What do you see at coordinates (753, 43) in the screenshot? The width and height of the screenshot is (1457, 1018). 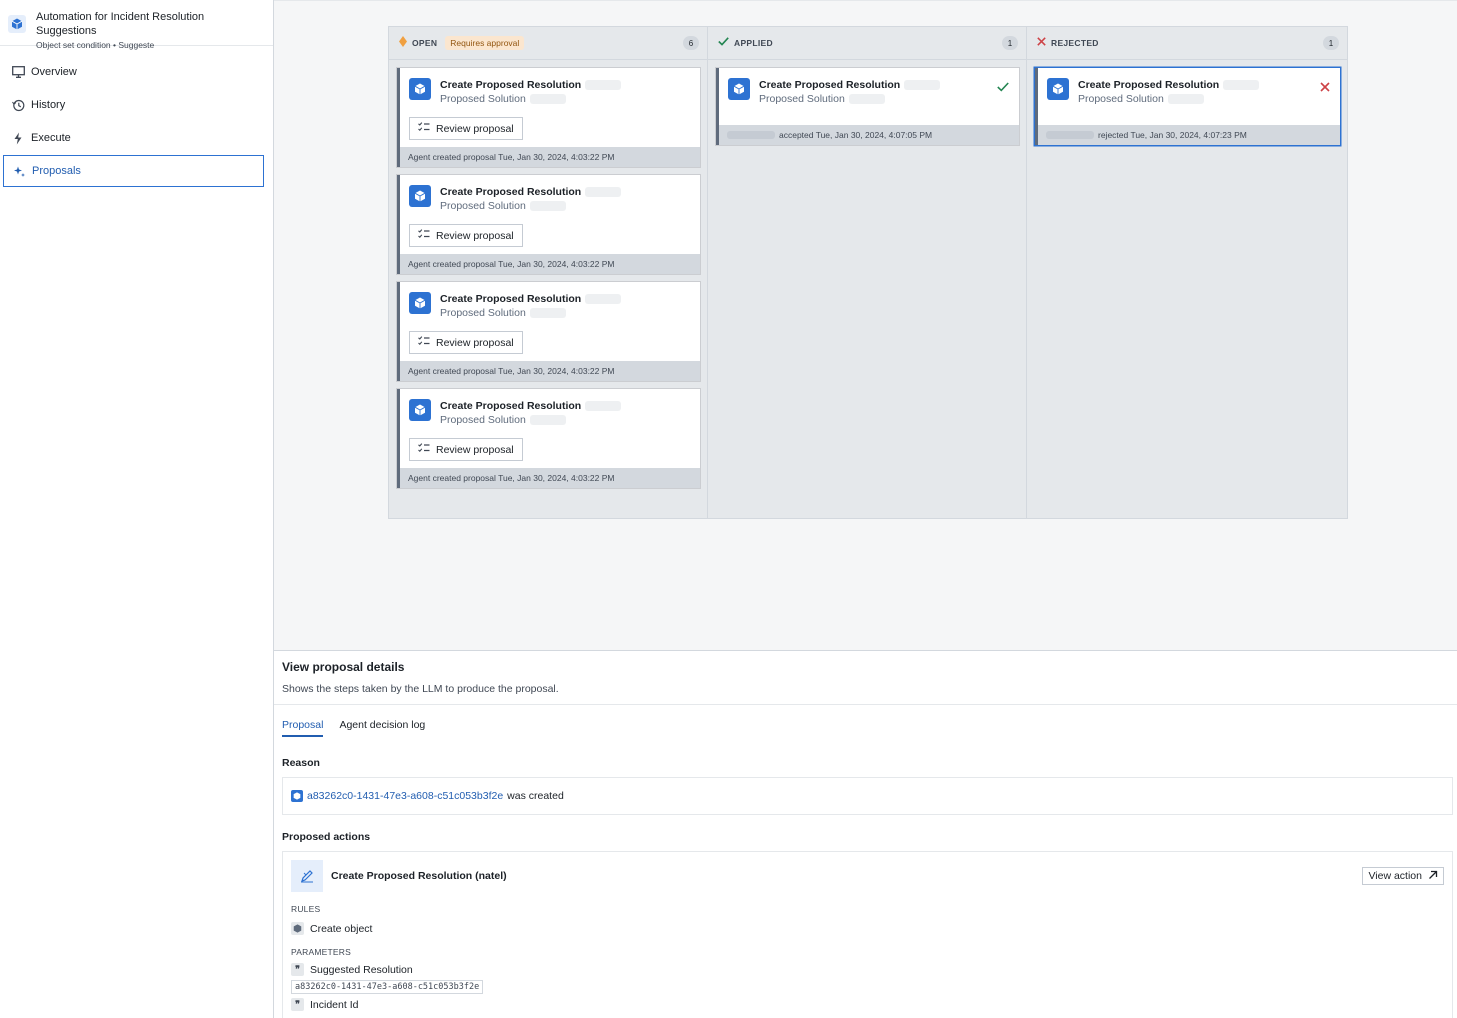 I see `column-title: APPLIED` at bounding box center [753, 43].